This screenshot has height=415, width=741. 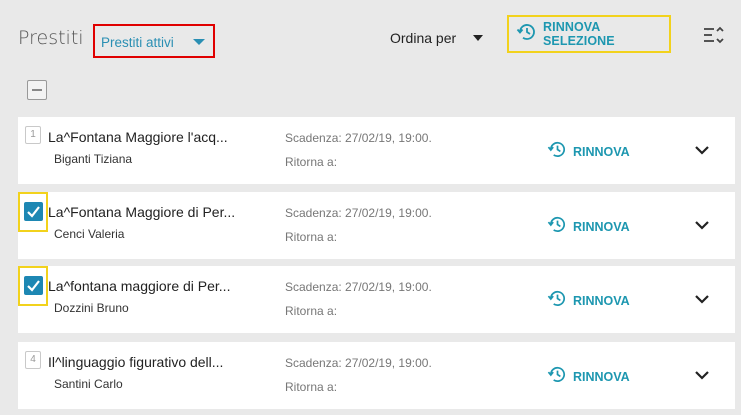 What do you see at coordinates (89, 234) in the screenshot?
I see `book-author: Cenci Valeria` at bounding box center [89, 234].